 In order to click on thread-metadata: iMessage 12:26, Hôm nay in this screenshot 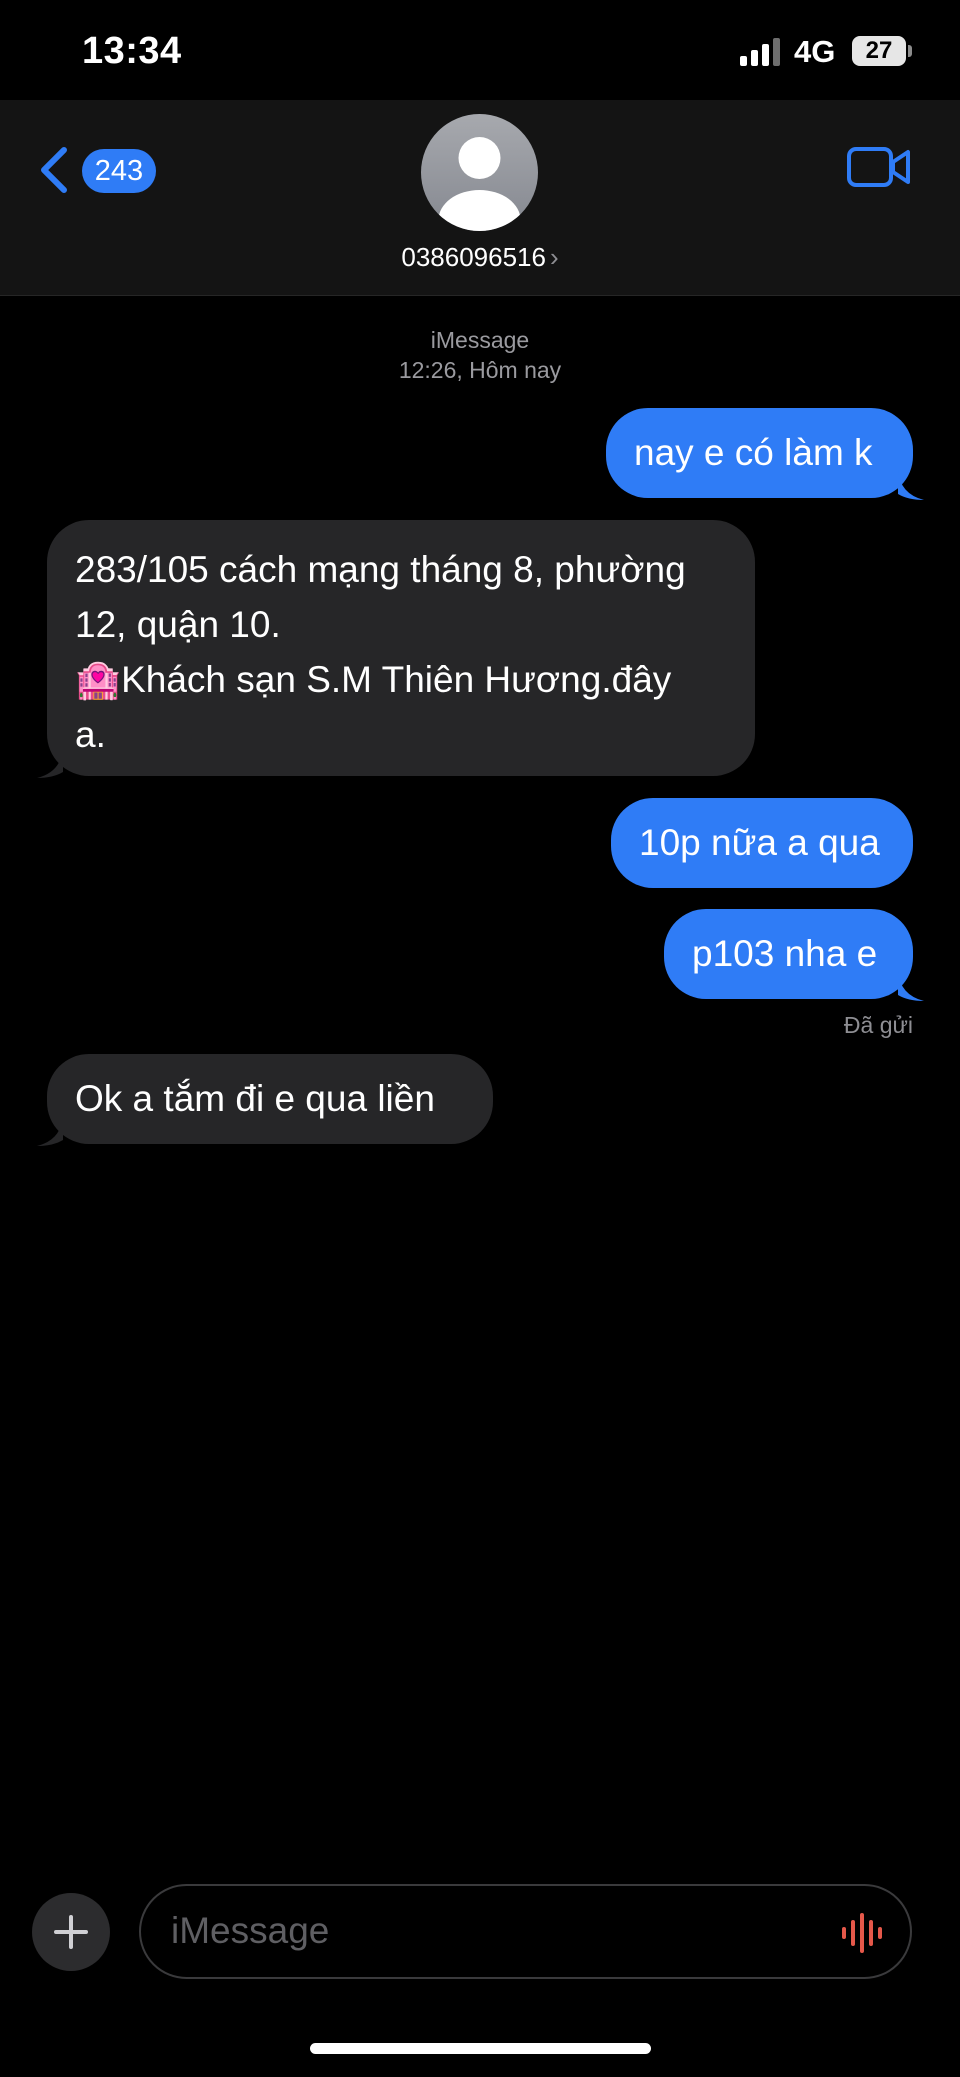, I will do `click(480, 355)`.